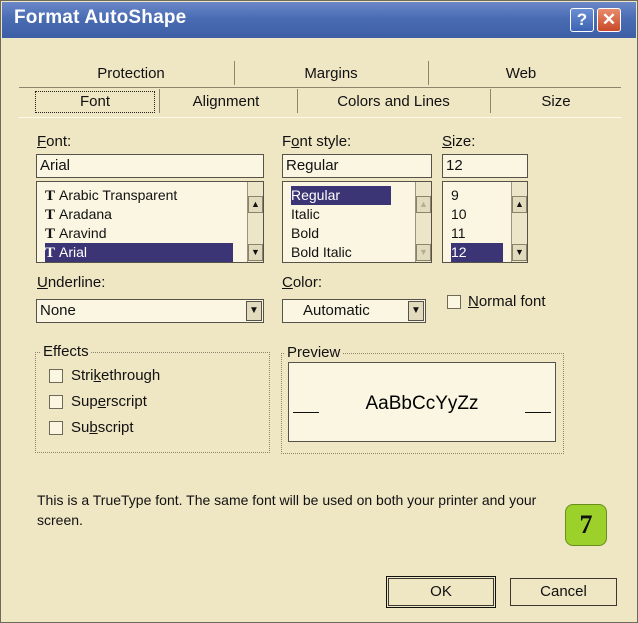 The width and height of the screenshot is (638, 623). I want to click on strikethrough-label: Strikethrough, so click(115, 375).